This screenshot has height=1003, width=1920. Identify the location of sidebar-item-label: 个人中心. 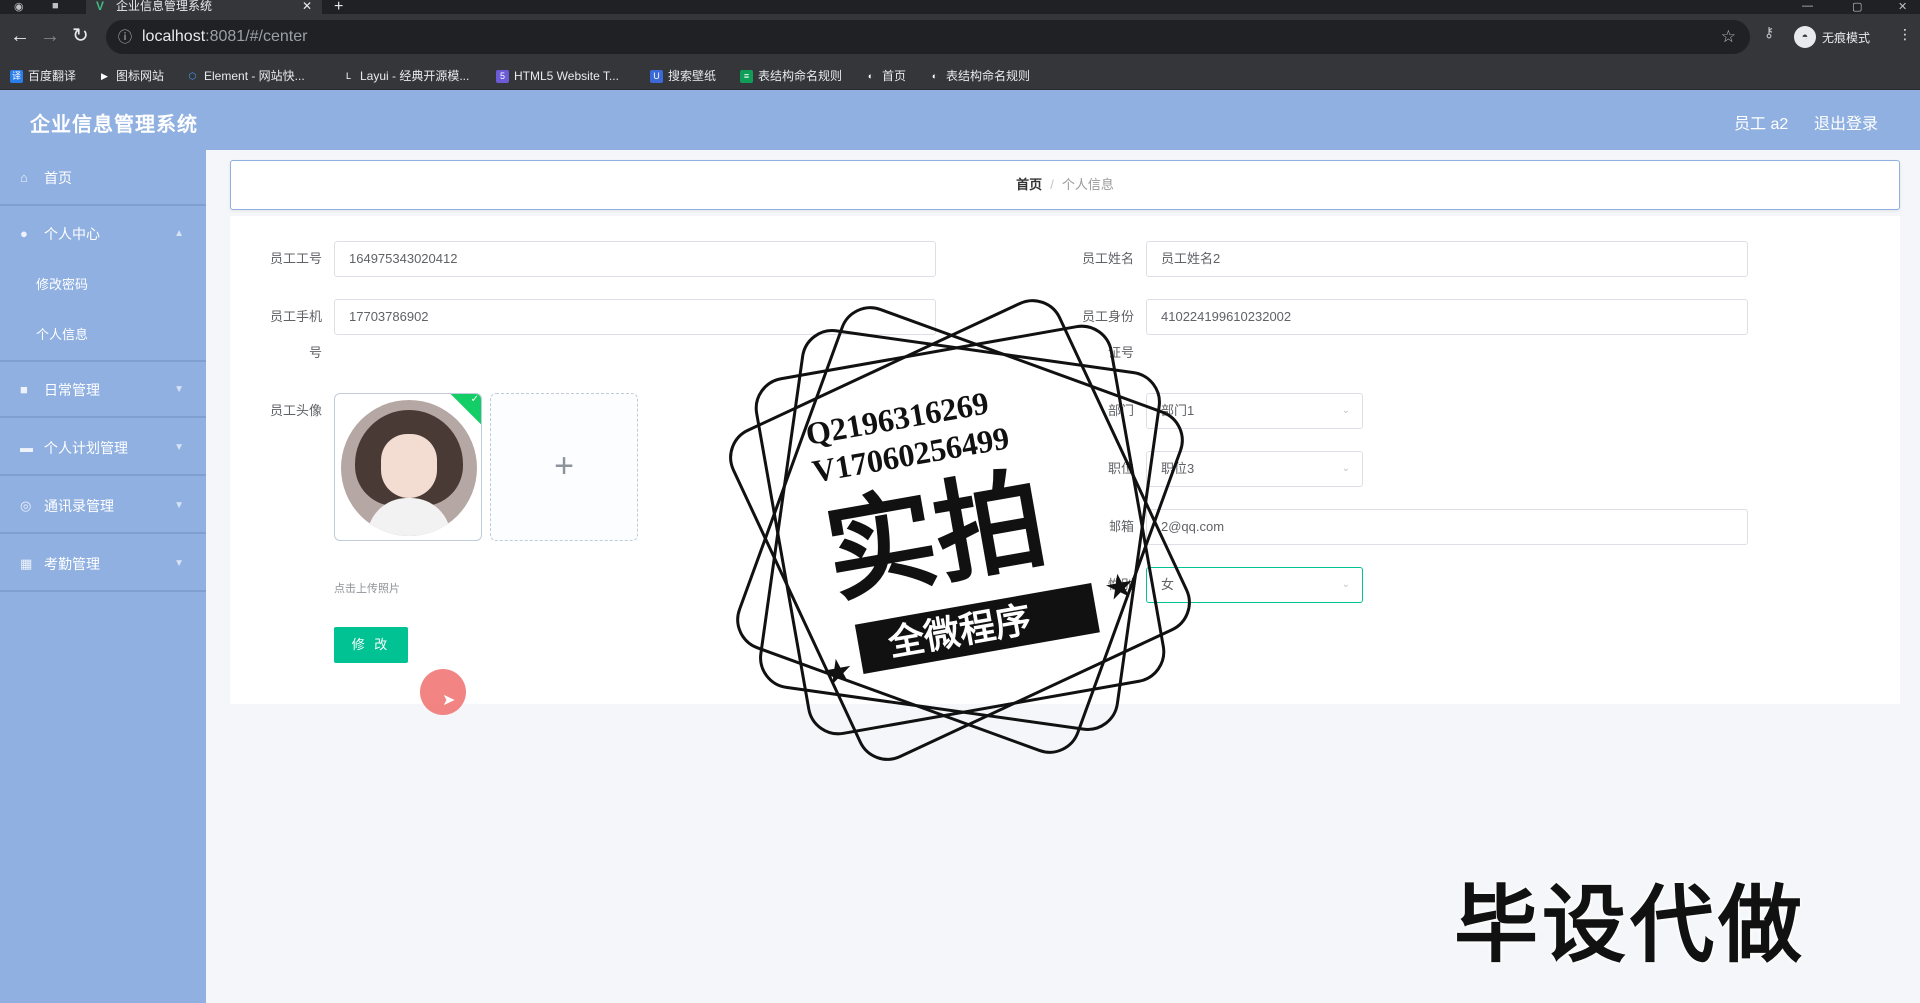
(72, 234).